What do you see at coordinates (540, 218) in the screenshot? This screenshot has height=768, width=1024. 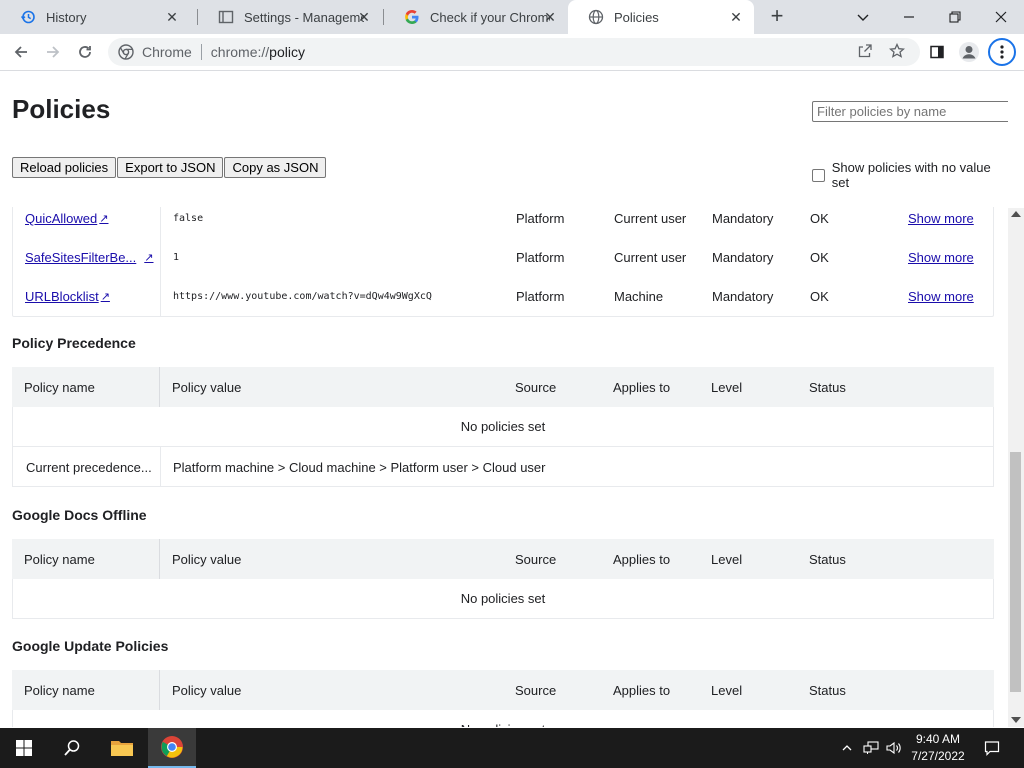 I see `policy-source: Platform` at bounding box center [540, 218].